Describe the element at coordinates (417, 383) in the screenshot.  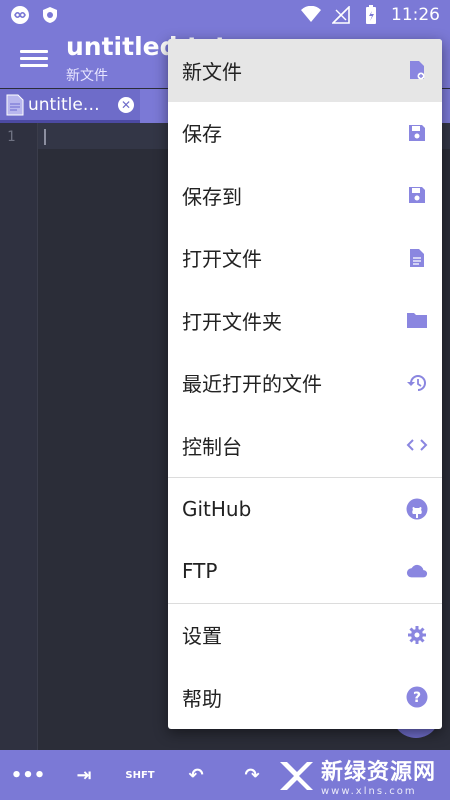
I see `history-icon` at that location.